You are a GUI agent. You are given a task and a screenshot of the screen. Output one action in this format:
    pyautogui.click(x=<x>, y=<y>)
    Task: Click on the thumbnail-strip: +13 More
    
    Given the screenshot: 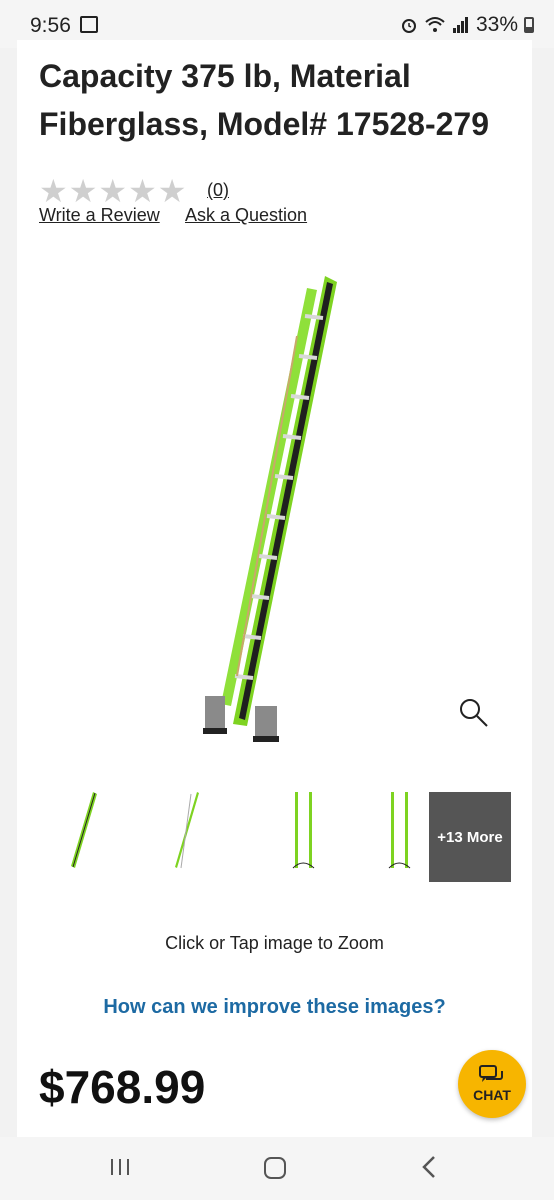 What is the action you would take?
    pyautogui.click(x=274, y=835)
    